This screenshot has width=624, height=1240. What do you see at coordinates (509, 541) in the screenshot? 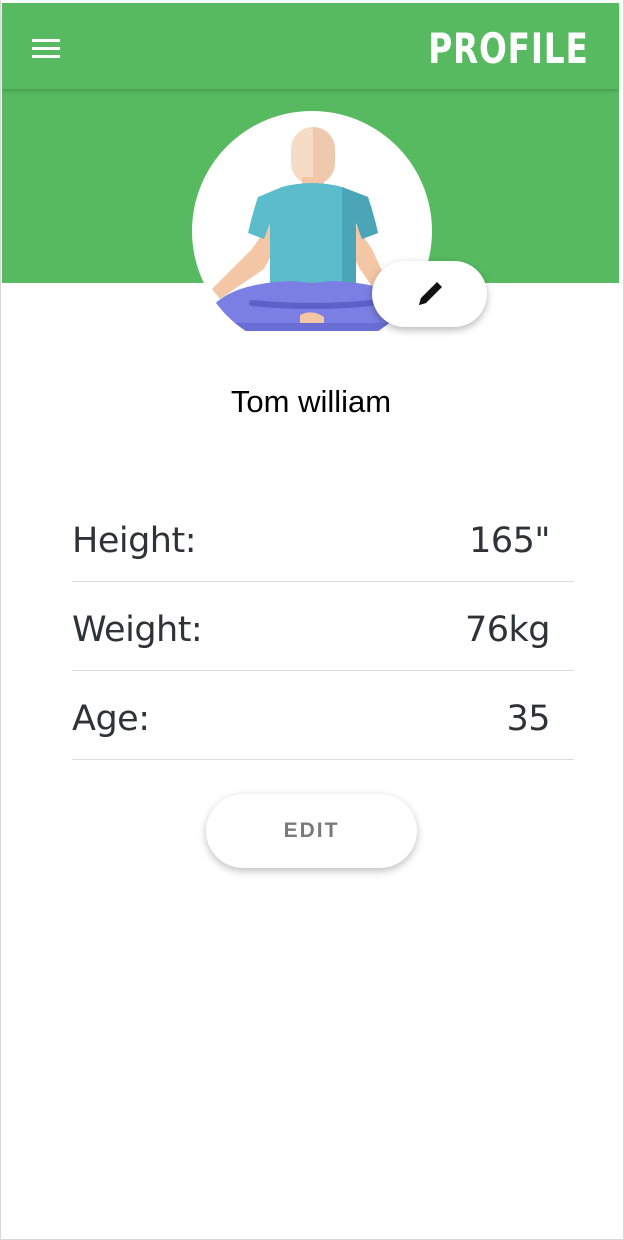
I see `stat-value-height: 165"` at bounding box center [509, 541].